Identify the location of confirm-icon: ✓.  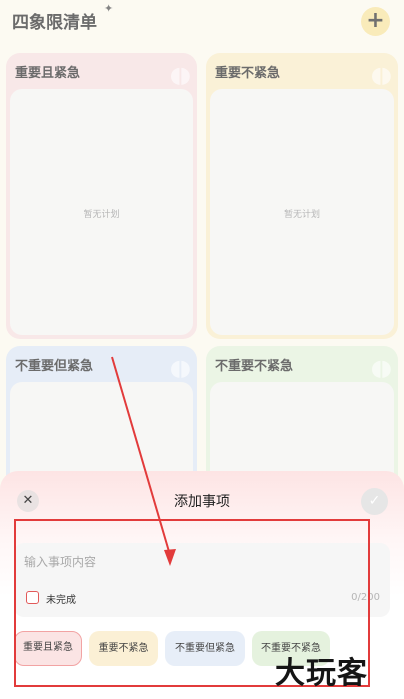
(374, 501).